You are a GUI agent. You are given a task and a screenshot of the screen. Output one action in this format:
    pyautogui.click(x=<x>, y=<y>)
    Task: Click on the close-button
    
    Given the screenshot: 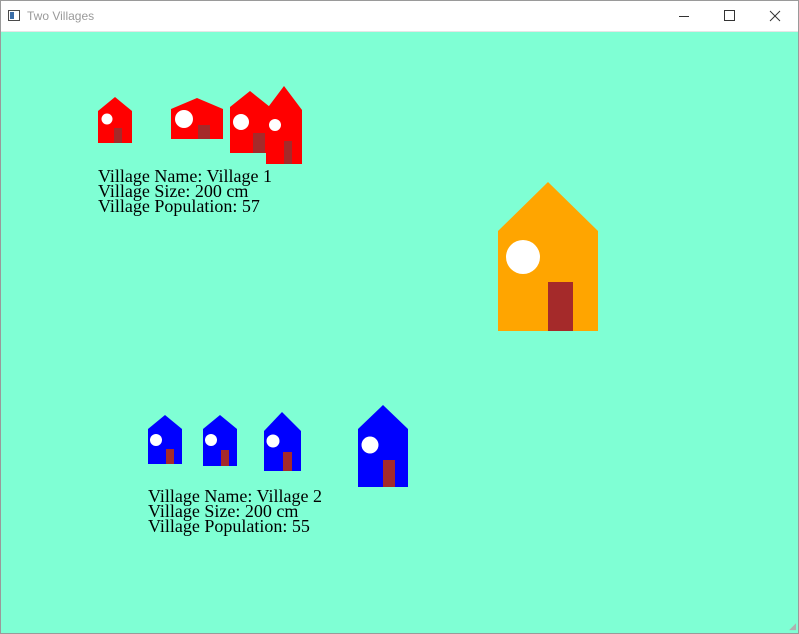 What is the action you would take?
    pyautogui.click(x=775, y=16)
    